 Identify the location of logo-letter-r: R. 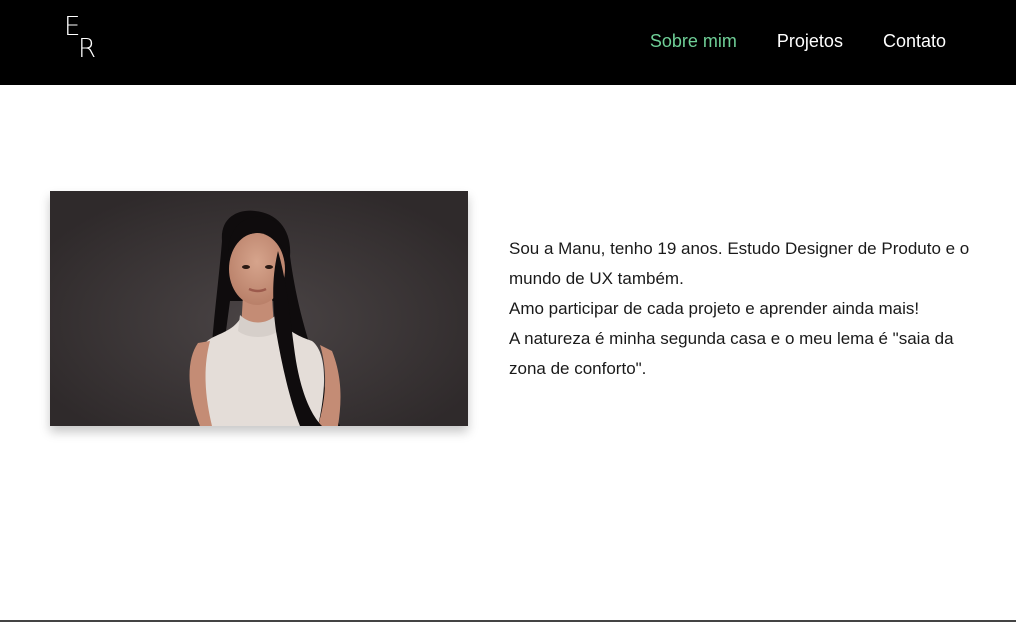
(87, 49).